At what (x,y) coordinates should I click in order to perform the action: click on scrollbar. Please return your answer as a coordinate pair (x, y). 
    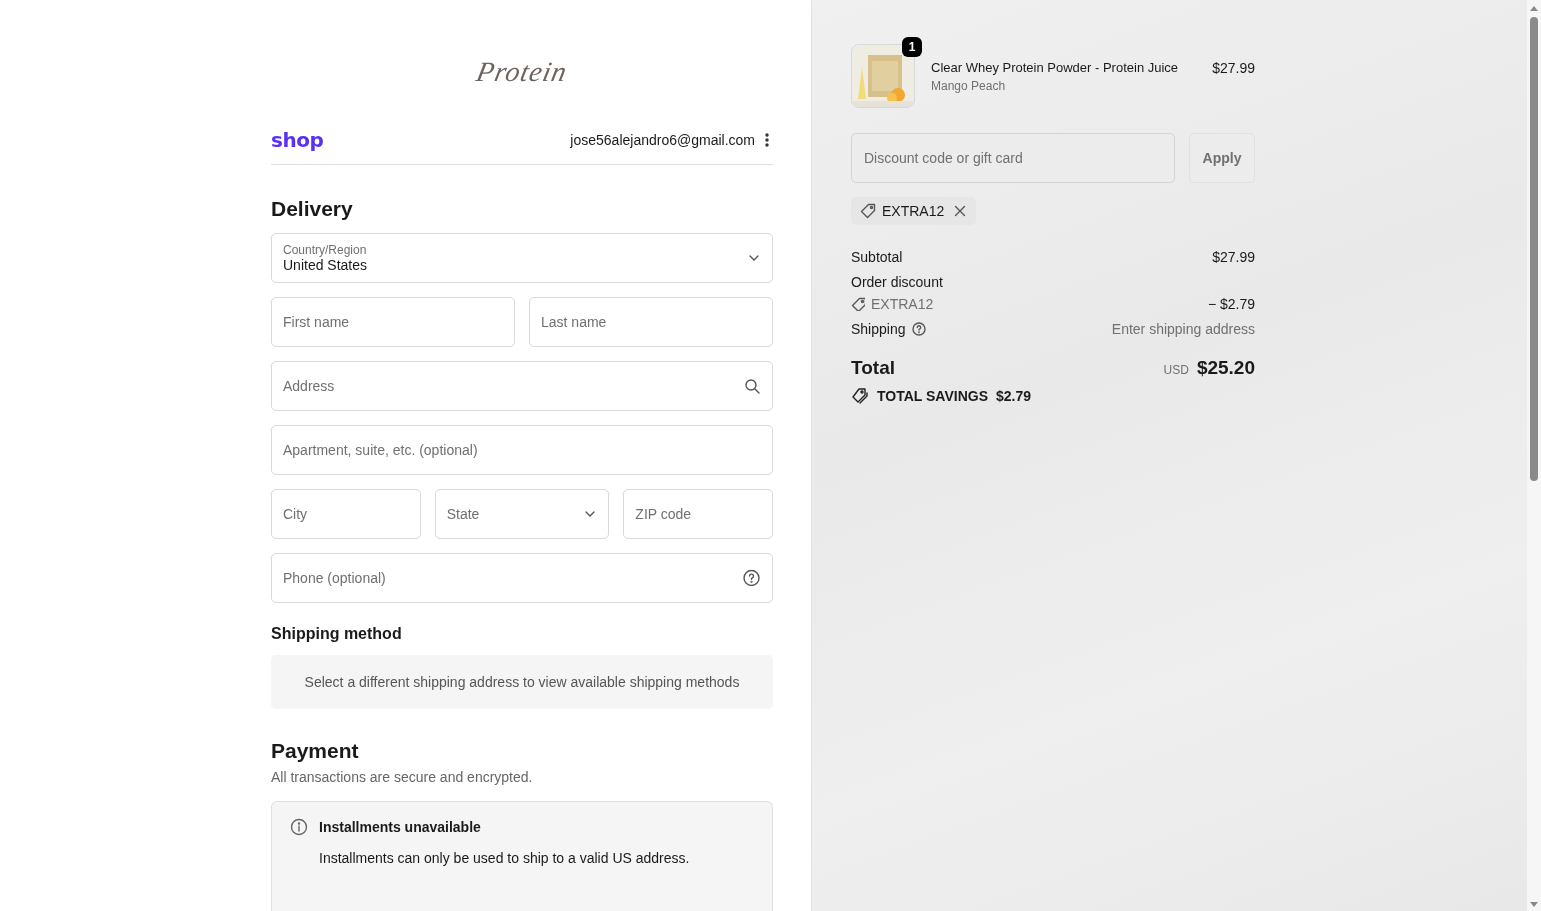
    Looking at the image, I should click on (1534, 455).